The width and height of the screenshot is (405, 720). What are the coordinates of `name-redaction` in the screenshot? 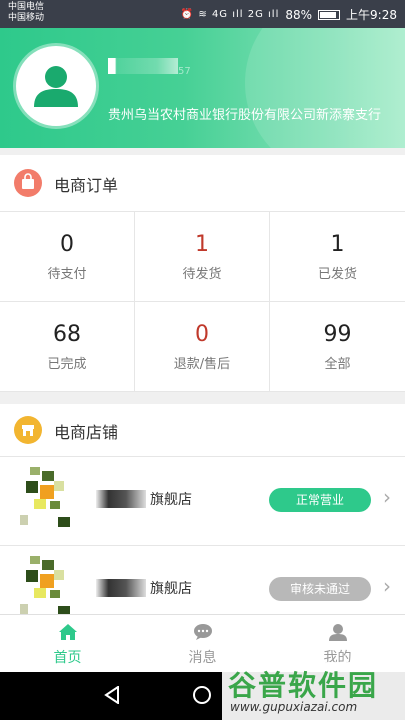 It's located at (143, 66).